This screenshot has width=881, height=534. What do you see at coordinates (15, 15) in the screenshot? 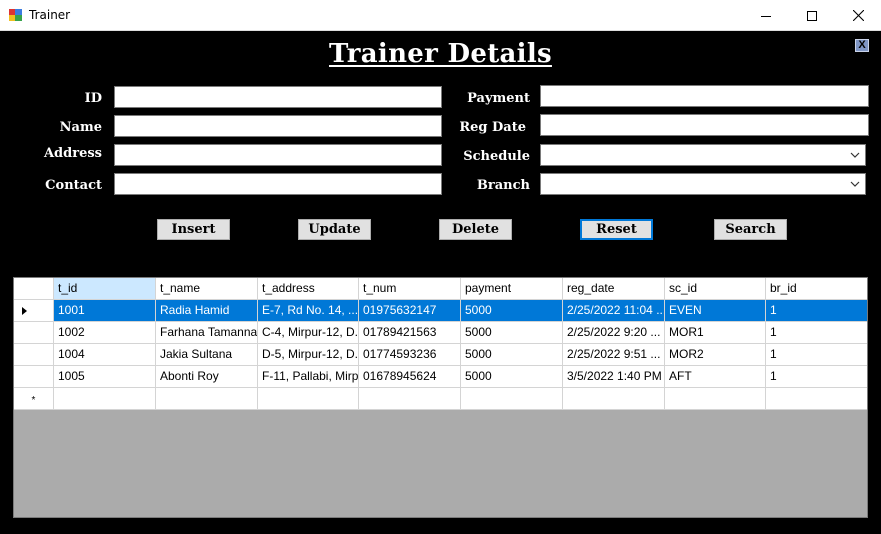
I see `app-icon` at bounding box center [15, 15].